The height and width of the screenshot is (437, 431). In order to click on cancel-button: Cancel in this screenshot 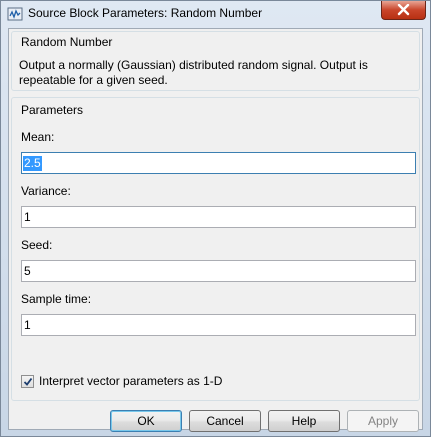, I will do `click(225, 421)`.